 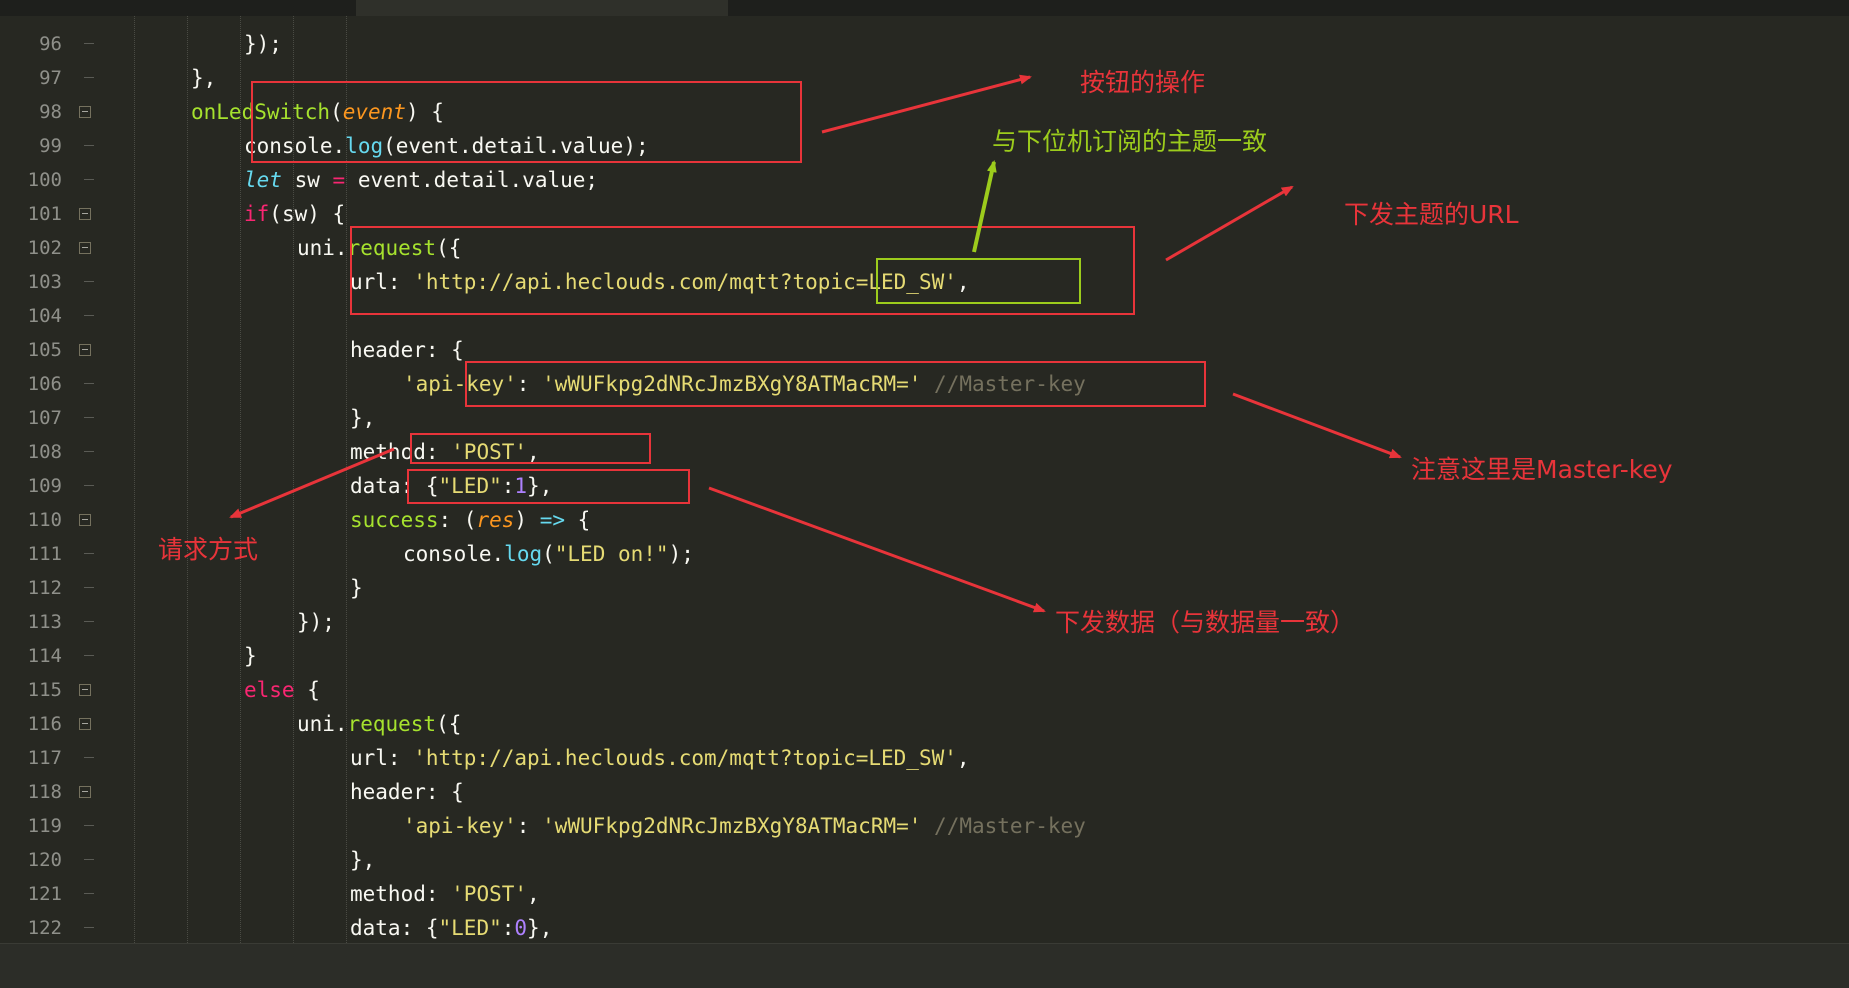 What do you see at coordinates (208, 549) in the screenshot?
I see `note-request-method: 请求方式` at bounding box center [208, 549].